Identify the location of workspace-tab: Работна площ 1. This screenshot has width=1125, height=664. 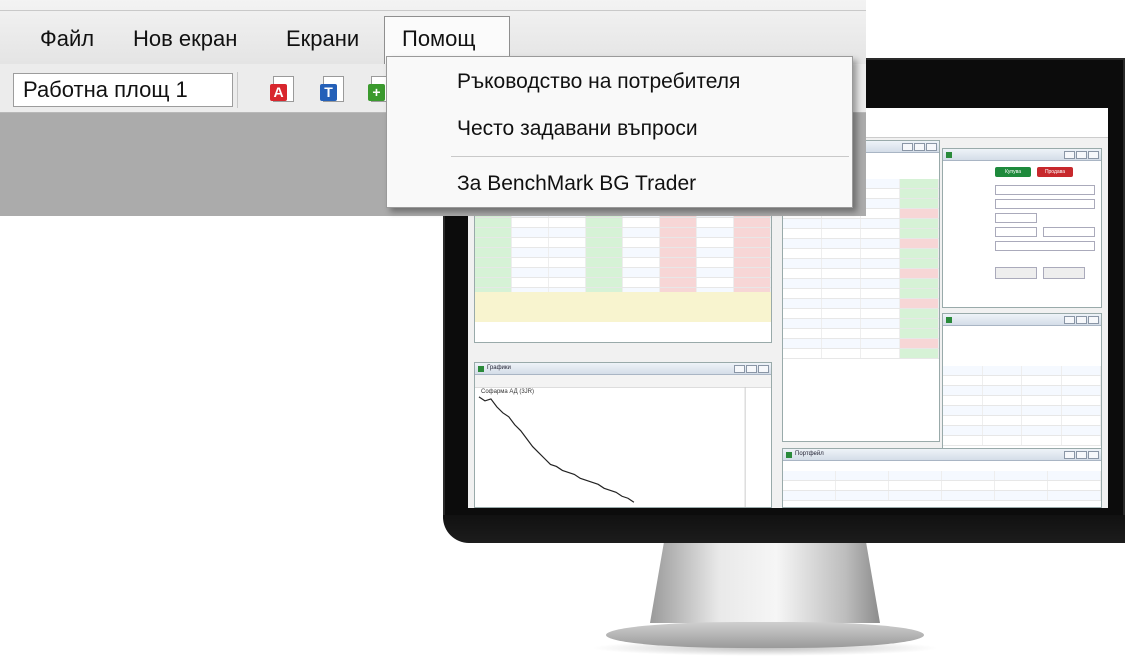
(123, 90).